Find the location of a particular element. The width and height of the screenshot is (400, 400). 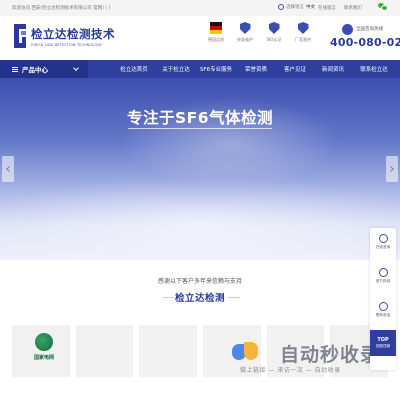

banner-divider is located at coordinates (200, 128).